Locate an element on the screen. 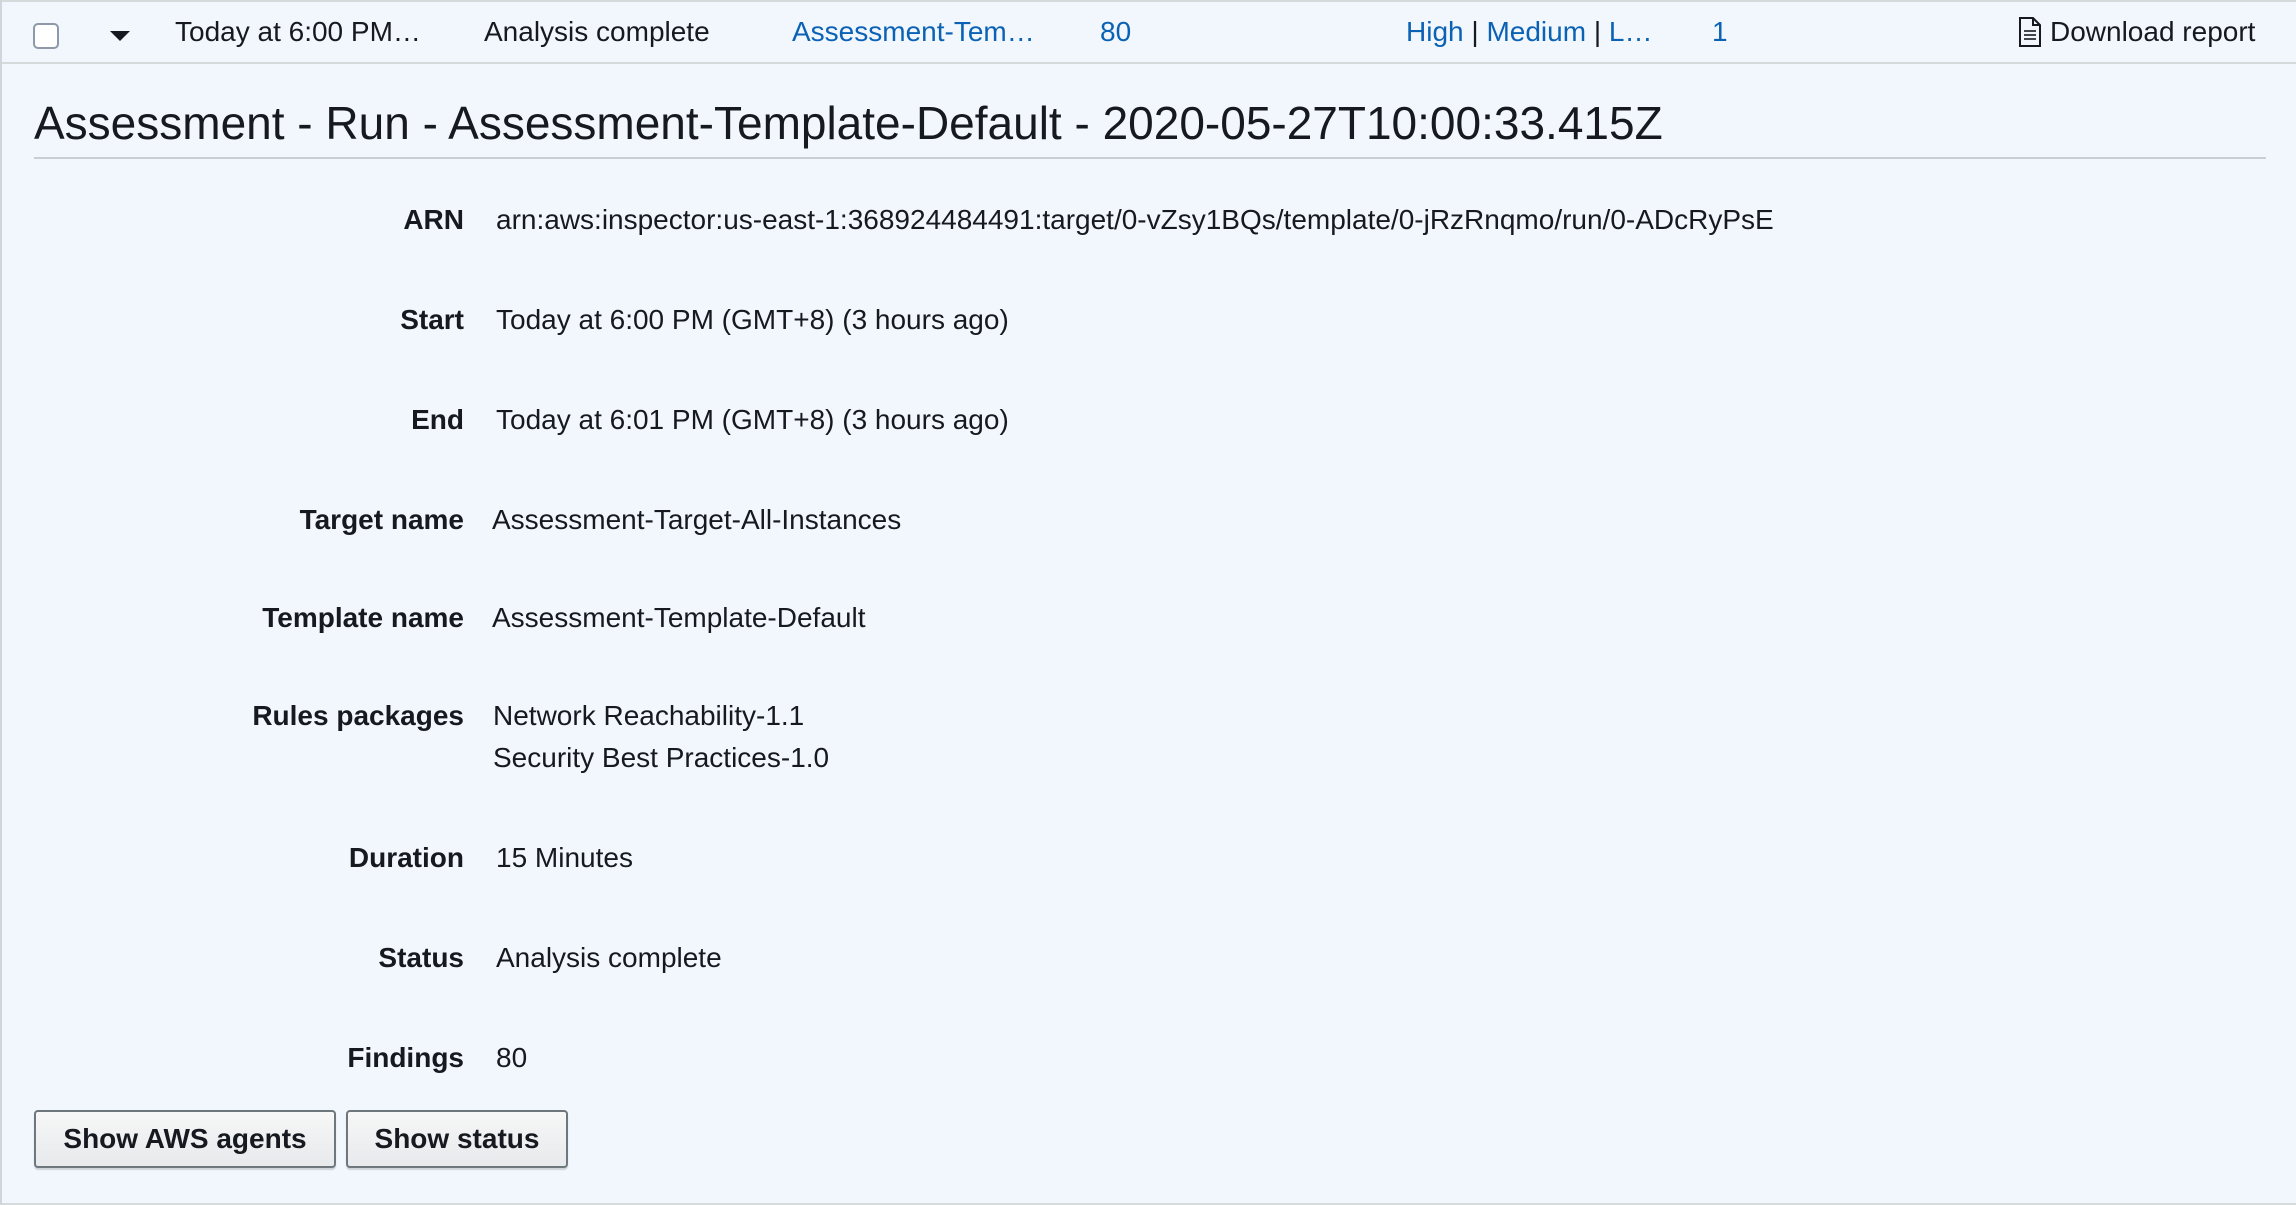 This screenshot has height=1205, width=2296. show-status-button: Show status is located at coordinates (457, 1139).